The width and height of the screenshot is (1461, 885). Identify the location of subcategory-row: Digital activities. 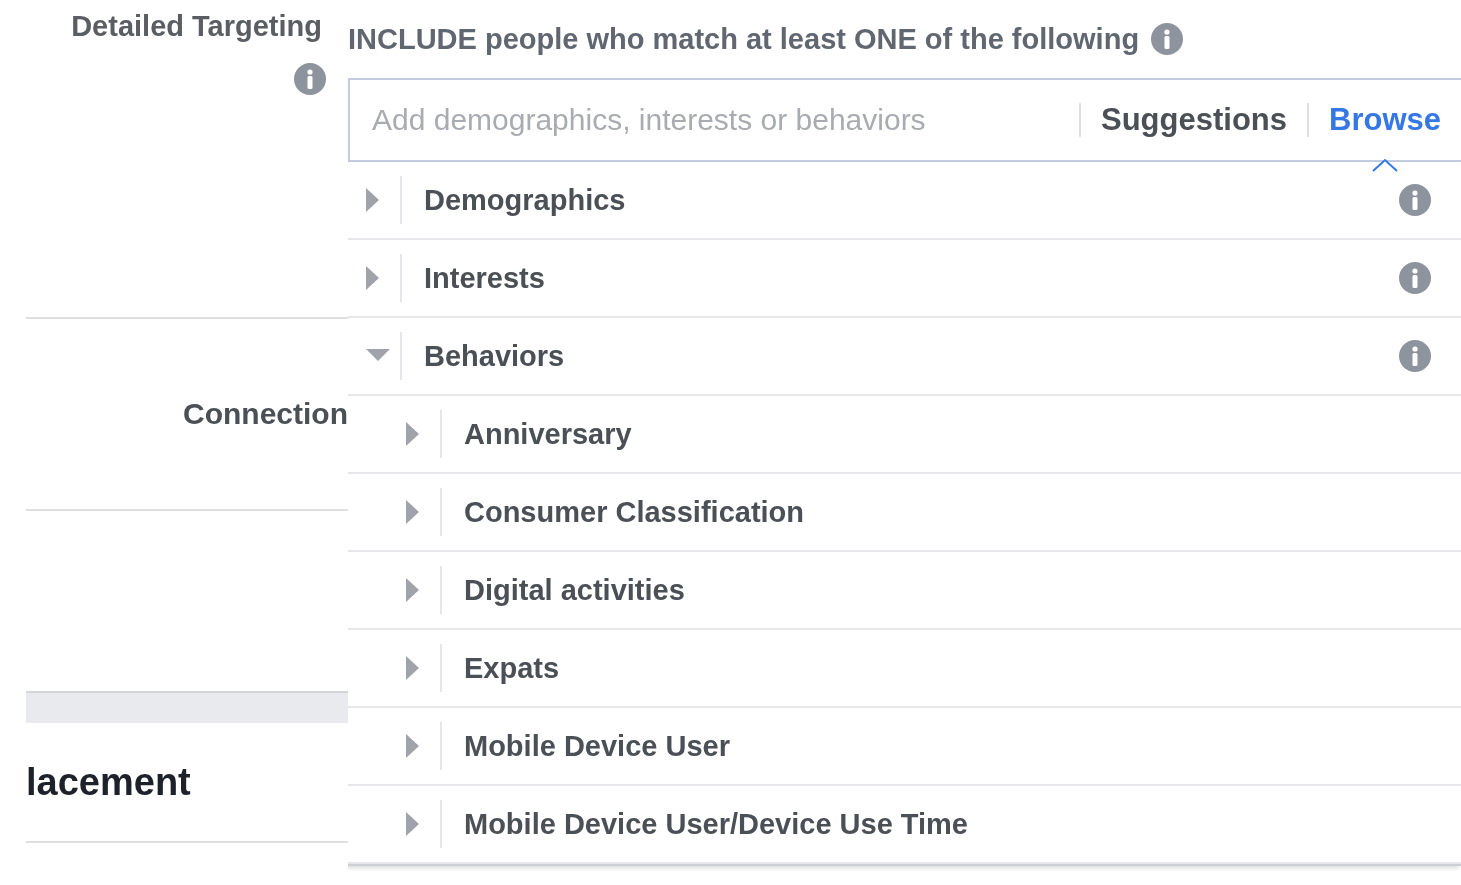
(904, 591).